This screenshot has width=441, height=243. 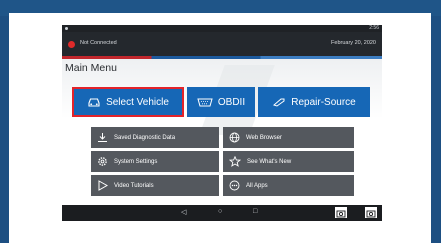 I want to click on date-label: February 20, 2020, so click(x=353, y=43).